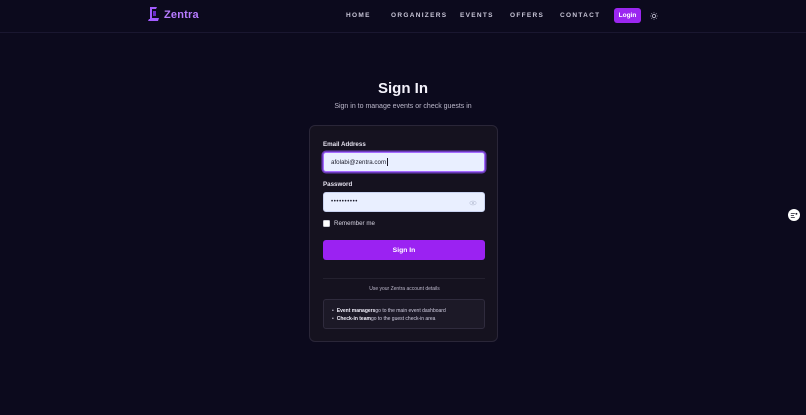 This screenshot has width=806, height=415. I want to click on text-caret, so click(387, 162).